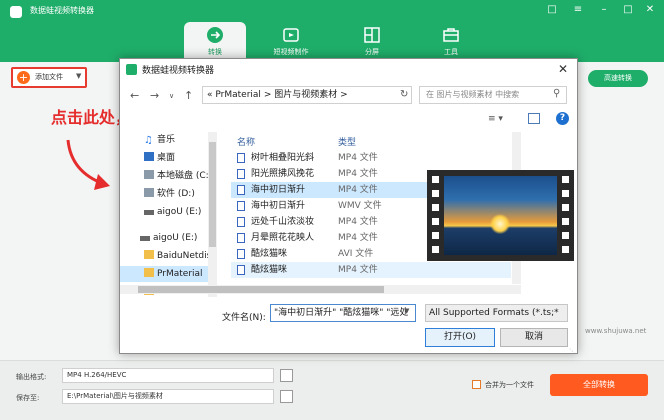 This screenshot has height=420, width=664. Describe the element at coordinates (31, 377) in the screenshot. I see `output-format-label: 输出格式:` at that location.